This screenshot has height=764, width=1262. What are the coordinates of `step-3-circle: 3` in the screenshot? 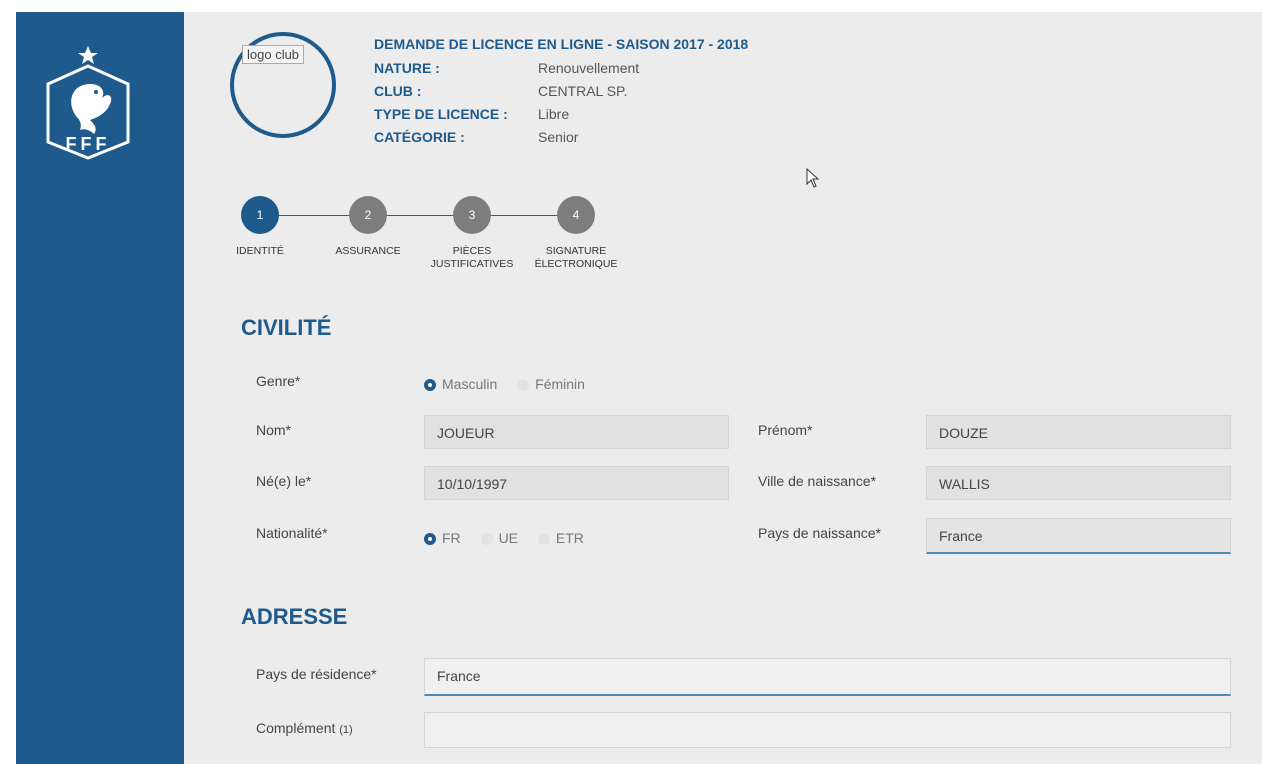 It's located at (472, 215).